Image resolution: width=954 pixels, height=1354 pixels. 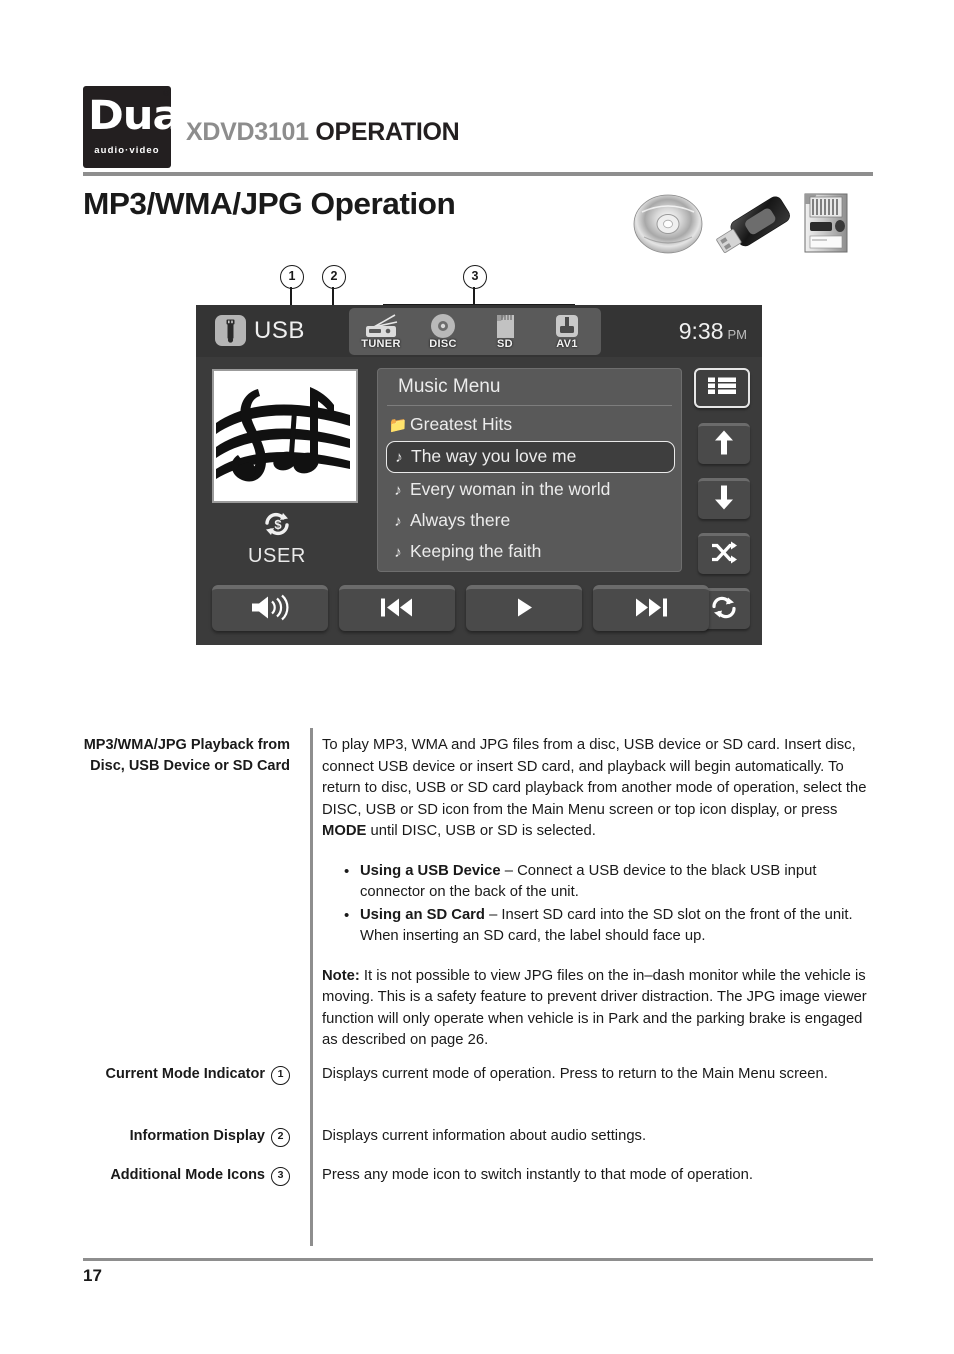 I want to click on callout-inline-3: 3, so click(x=280, y=1176).